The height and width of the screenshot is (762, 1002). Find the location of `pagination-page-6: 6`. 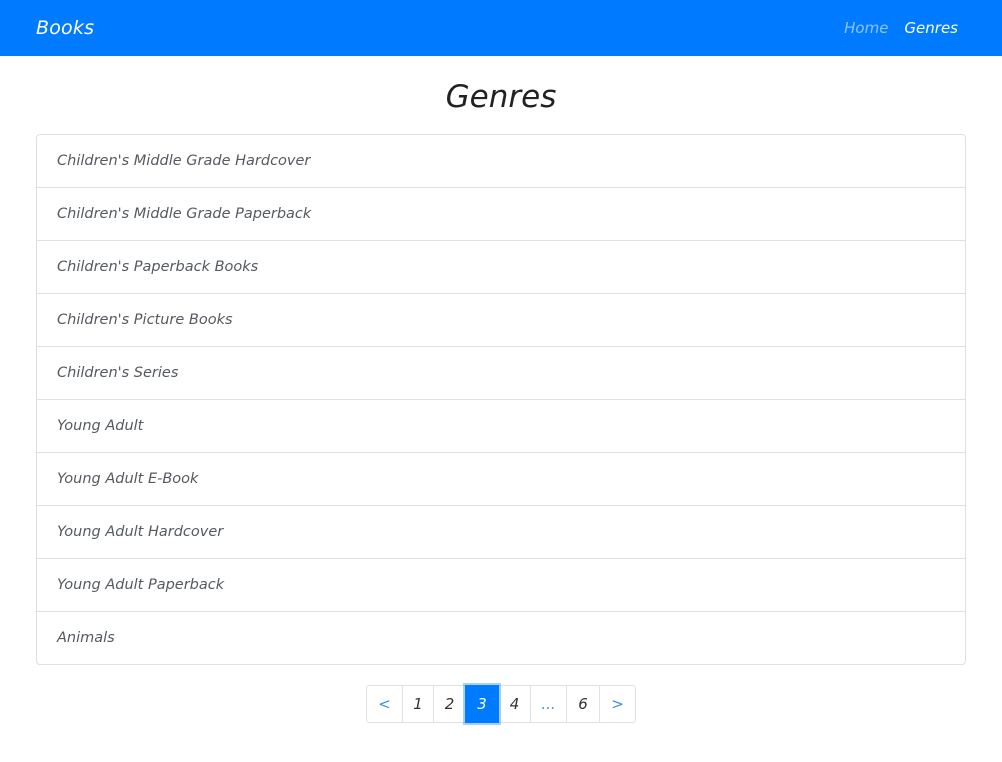

pagination-page-6: 6 is located at coordinates (583, 704).